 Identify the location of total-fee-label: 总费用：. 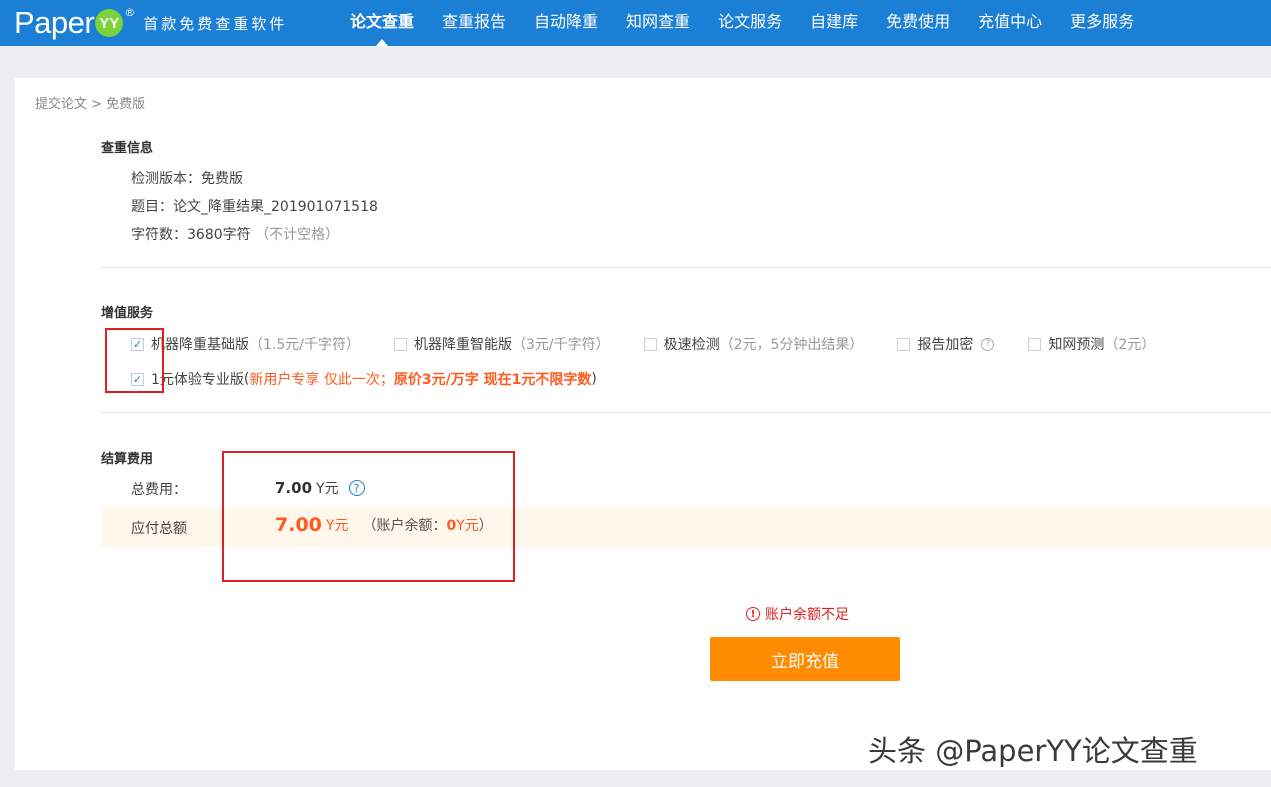
(159, 490).